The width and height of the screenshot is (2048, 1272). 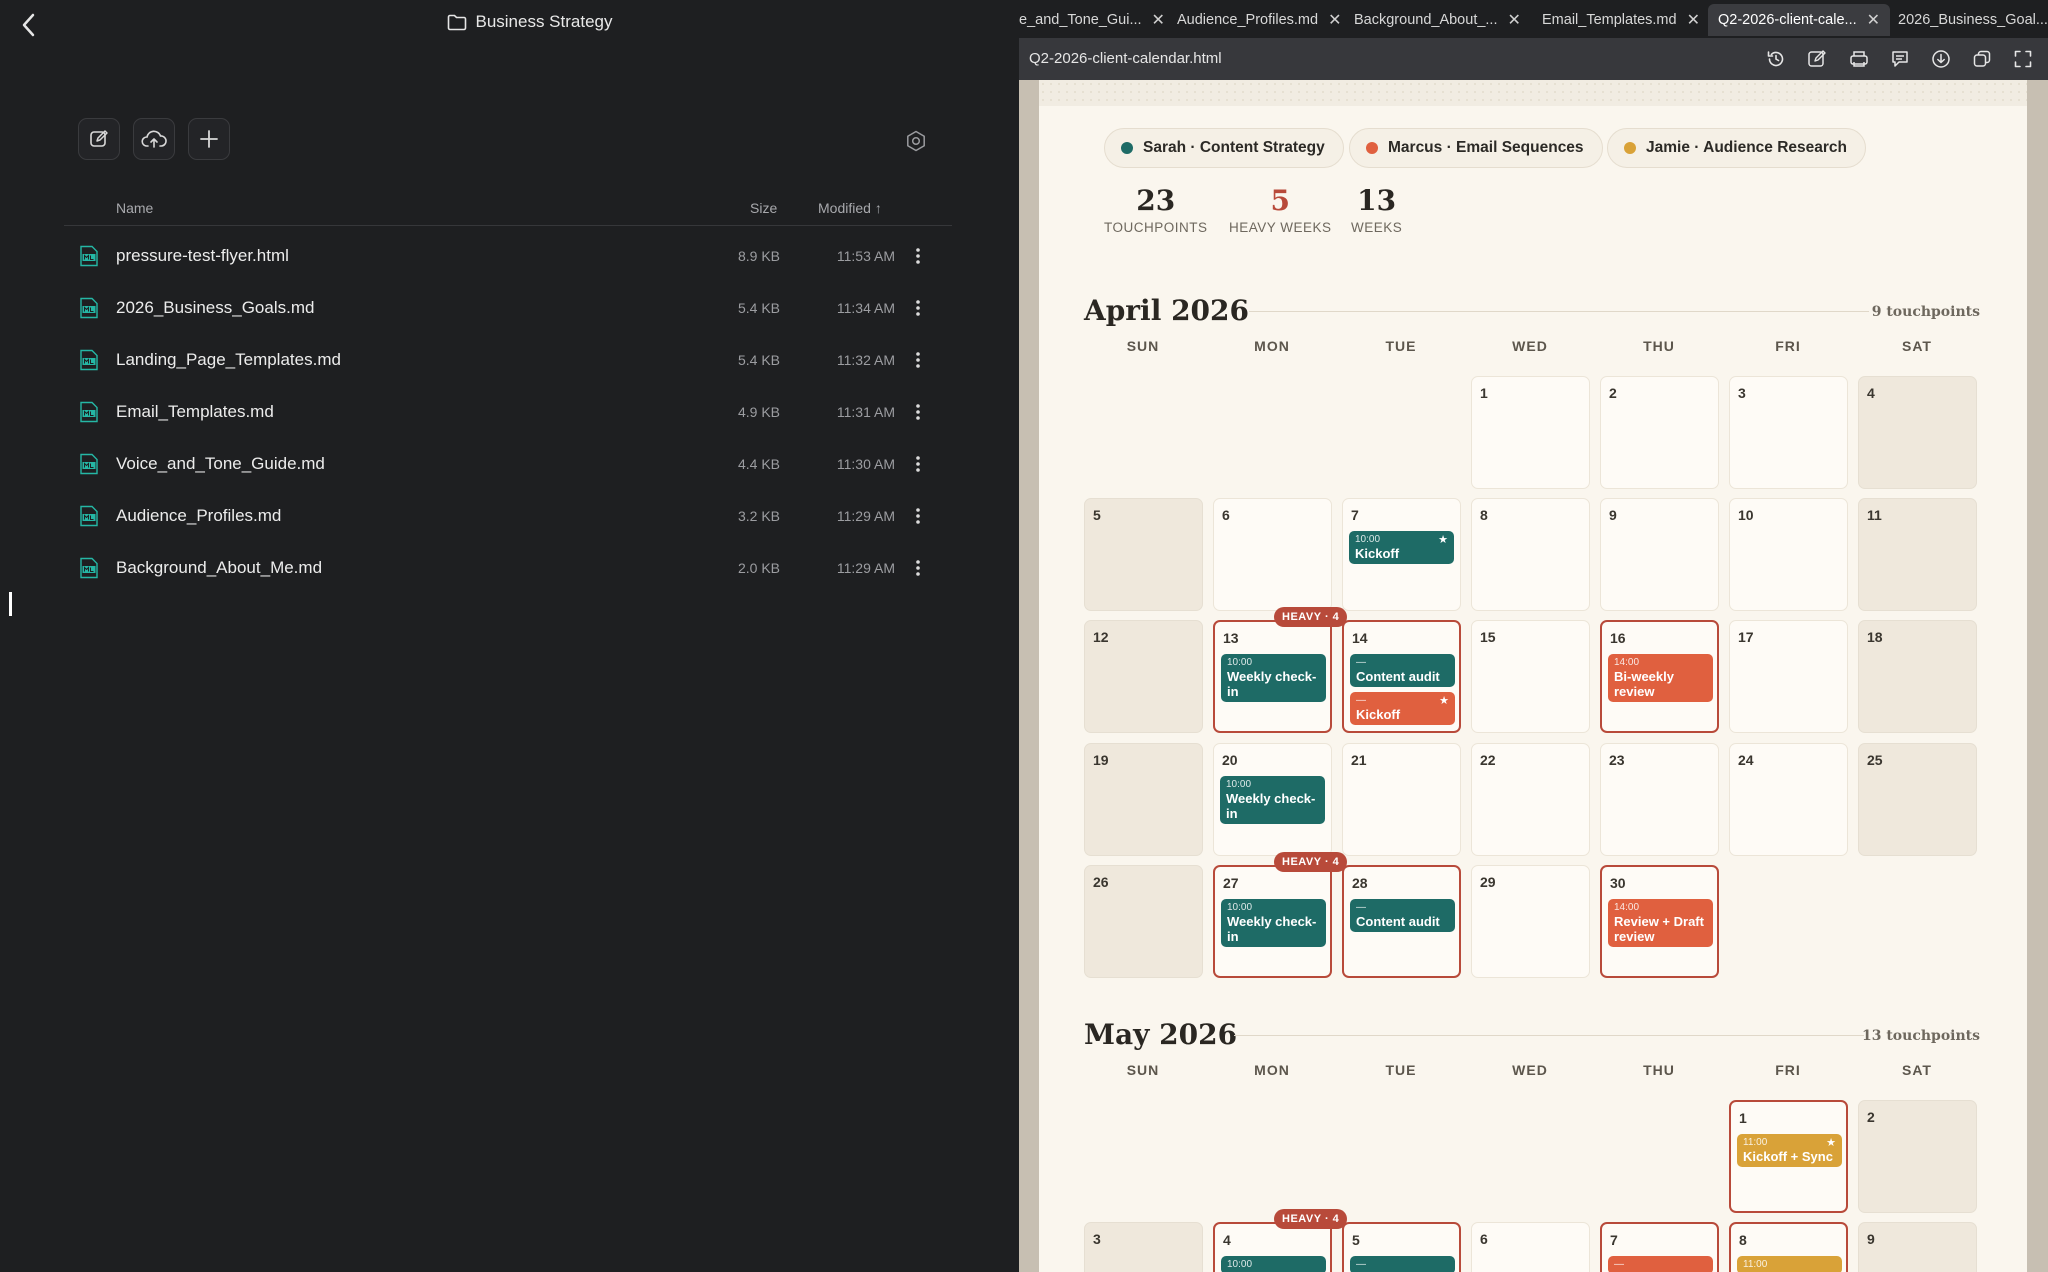 I want to click on day-cell: 22, so click(x=1530, y=799).